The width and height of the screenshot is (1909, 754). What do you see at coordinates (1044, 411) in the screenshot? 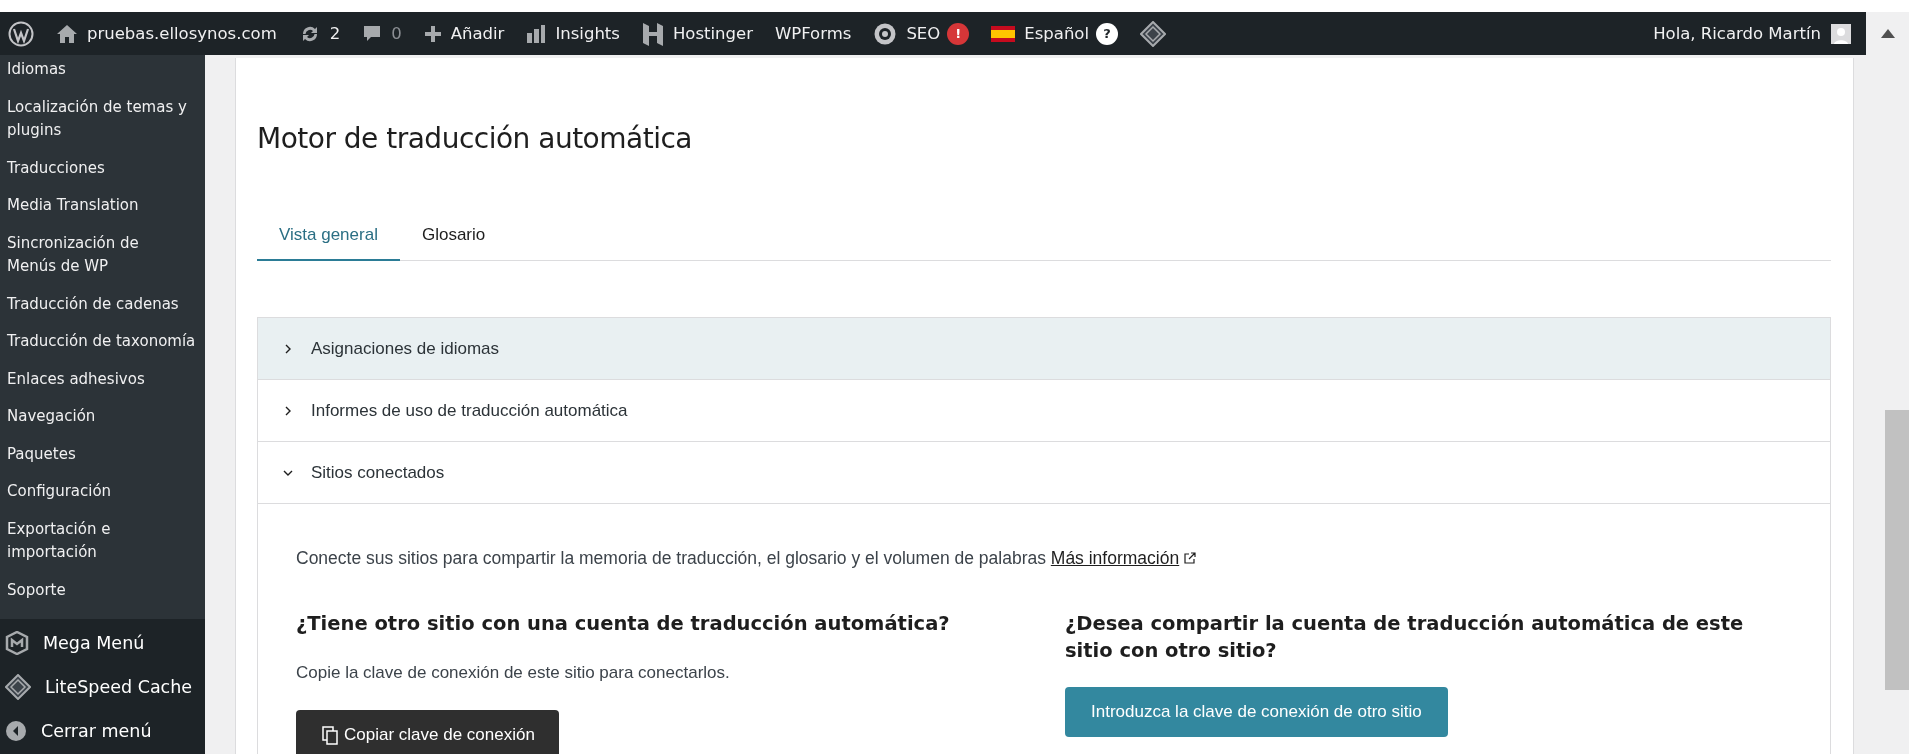
I see `accordion-header: Informes de uso de traducción automática` at bounding box center [1044, 411].